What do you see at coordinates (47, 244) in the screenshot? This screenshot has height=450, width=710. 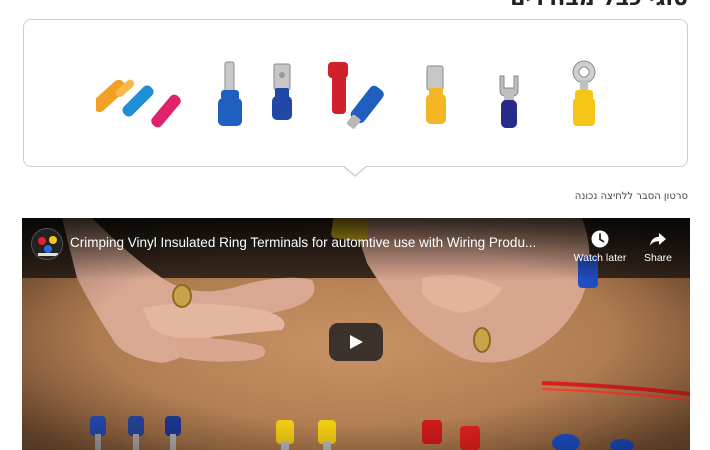 I see `channel-avatar` at bounding box center [47, 244].